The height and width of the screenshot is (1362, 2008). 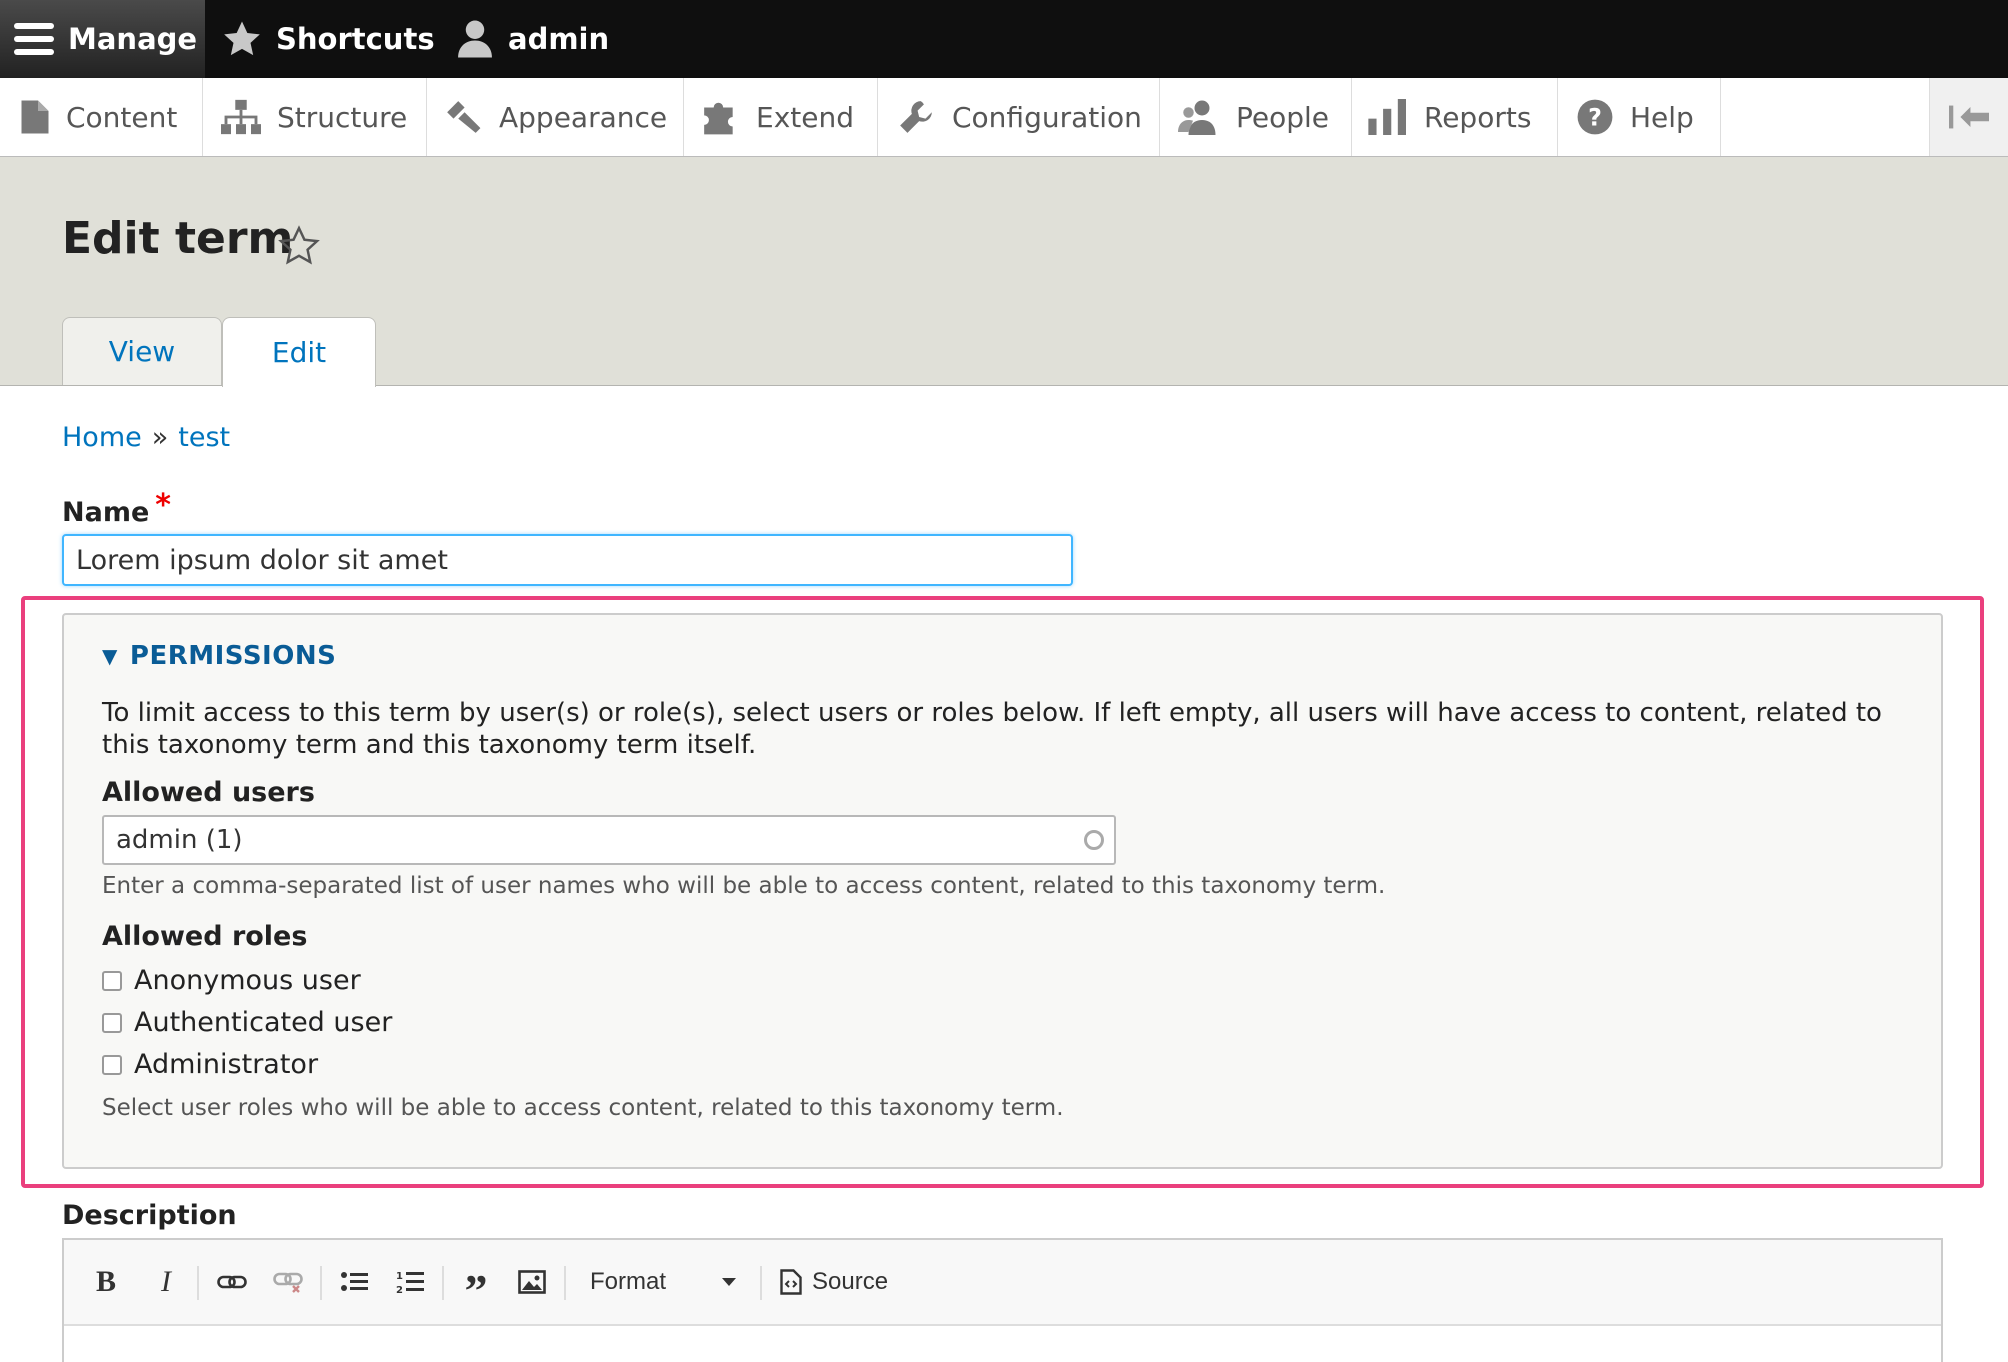 I want to click on sitemap-icon, so click(x=241, y=117).